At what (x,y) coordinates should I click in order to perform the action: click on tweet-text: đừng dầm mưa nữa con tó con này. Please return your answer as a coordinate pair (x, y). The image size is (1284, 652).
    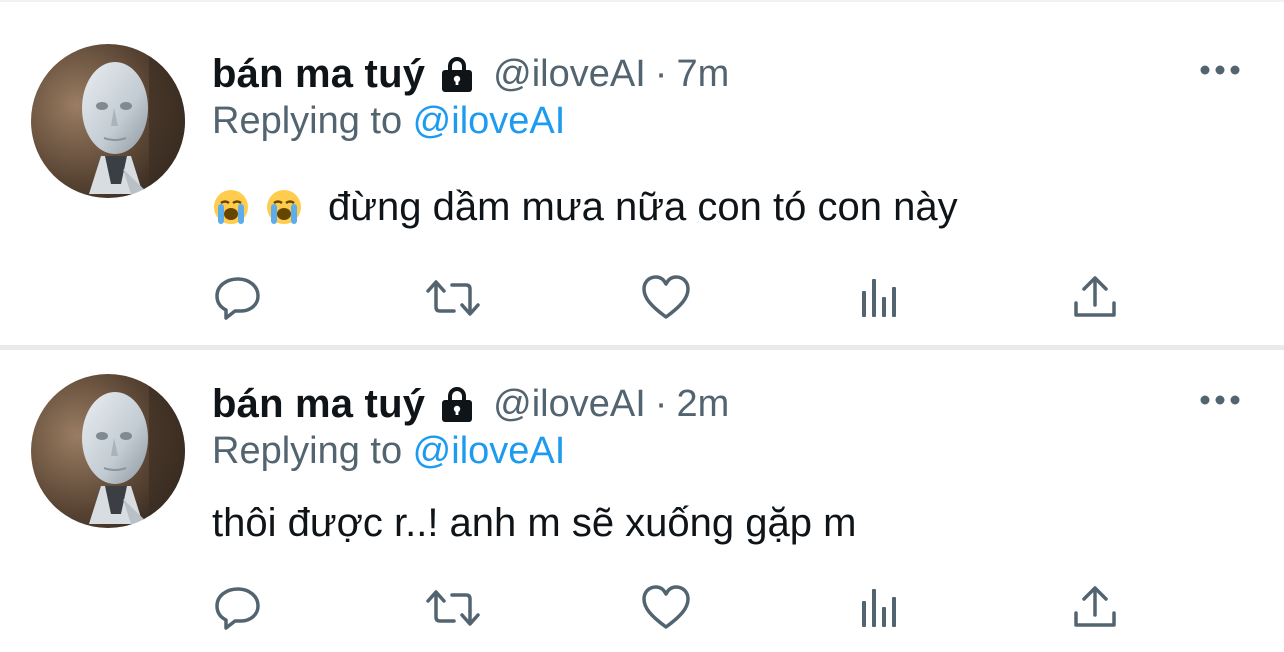
    Looking at the image, I should click on (585, 207).